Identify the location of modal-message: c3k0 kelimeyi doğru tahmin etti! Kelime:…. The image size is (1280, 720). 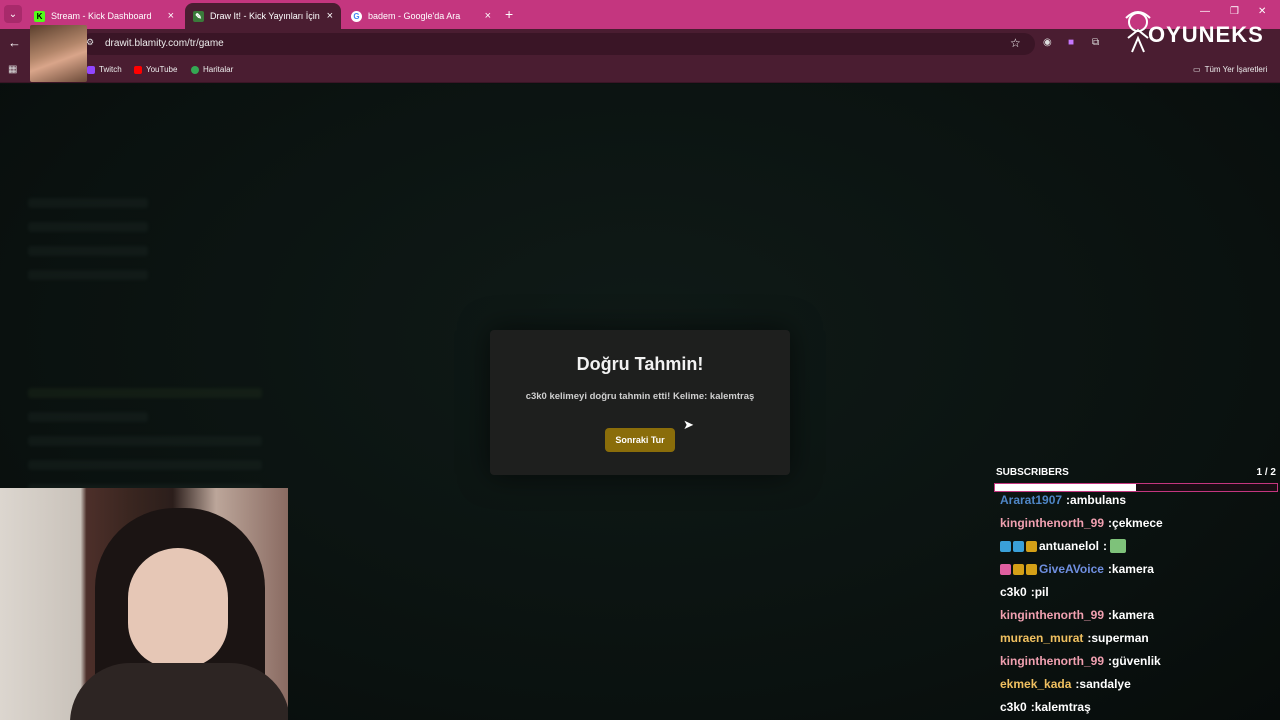
(640, 396).